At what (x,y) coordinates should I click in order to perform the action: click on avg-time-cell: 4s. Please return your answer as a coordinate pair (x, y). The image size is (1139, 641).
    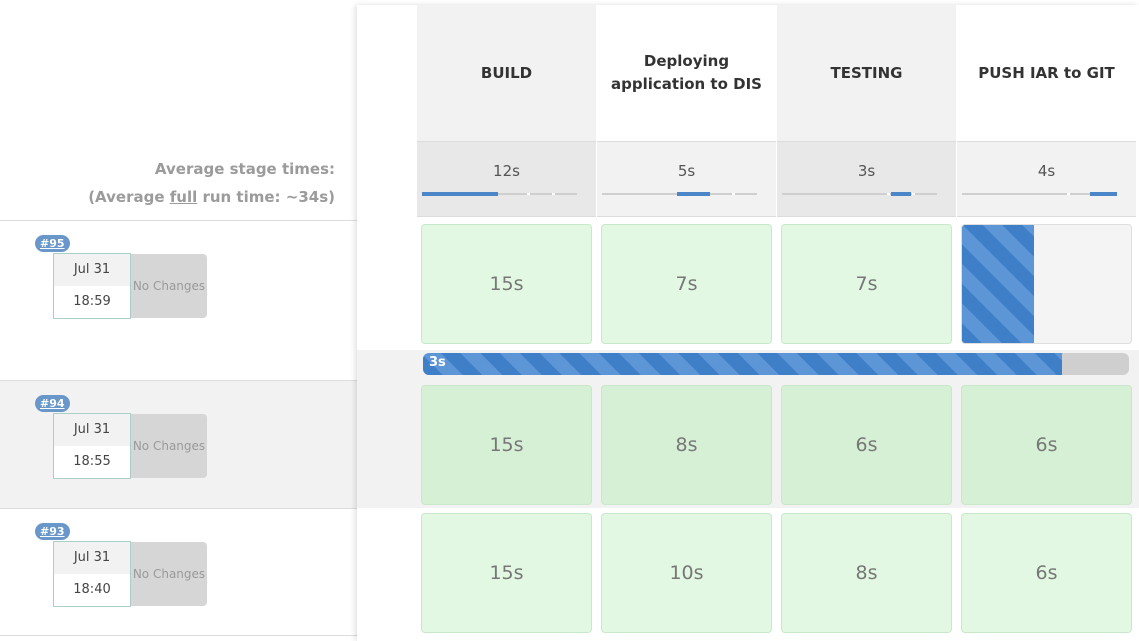
    Looking at the image, I should click on (1046, 179).